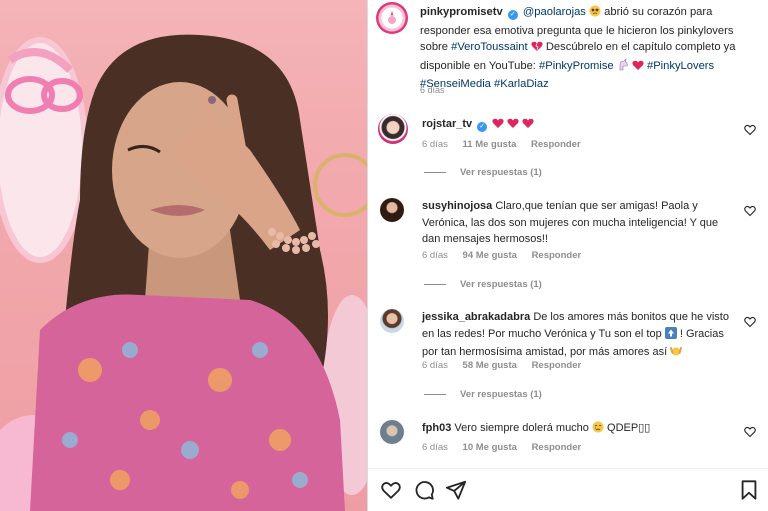 The width and height of the screenshot is (768, 511). What do you see at coordinates (489, 47) in the screenshot?
I see `hashtag-verotoussaint: #VeroToussaint` at bounding box center [489, 47].